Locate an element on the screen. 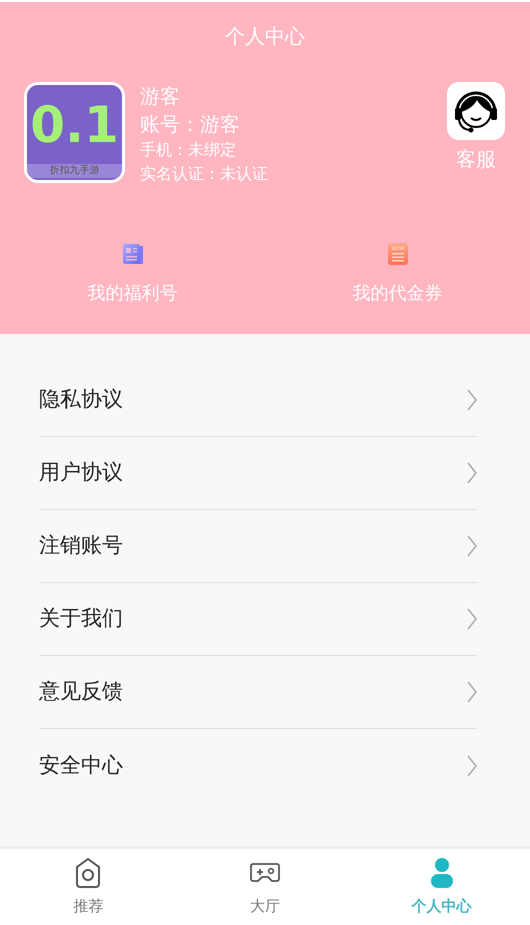  account-text: 账号：游客 is located at coordinates (190, 124).